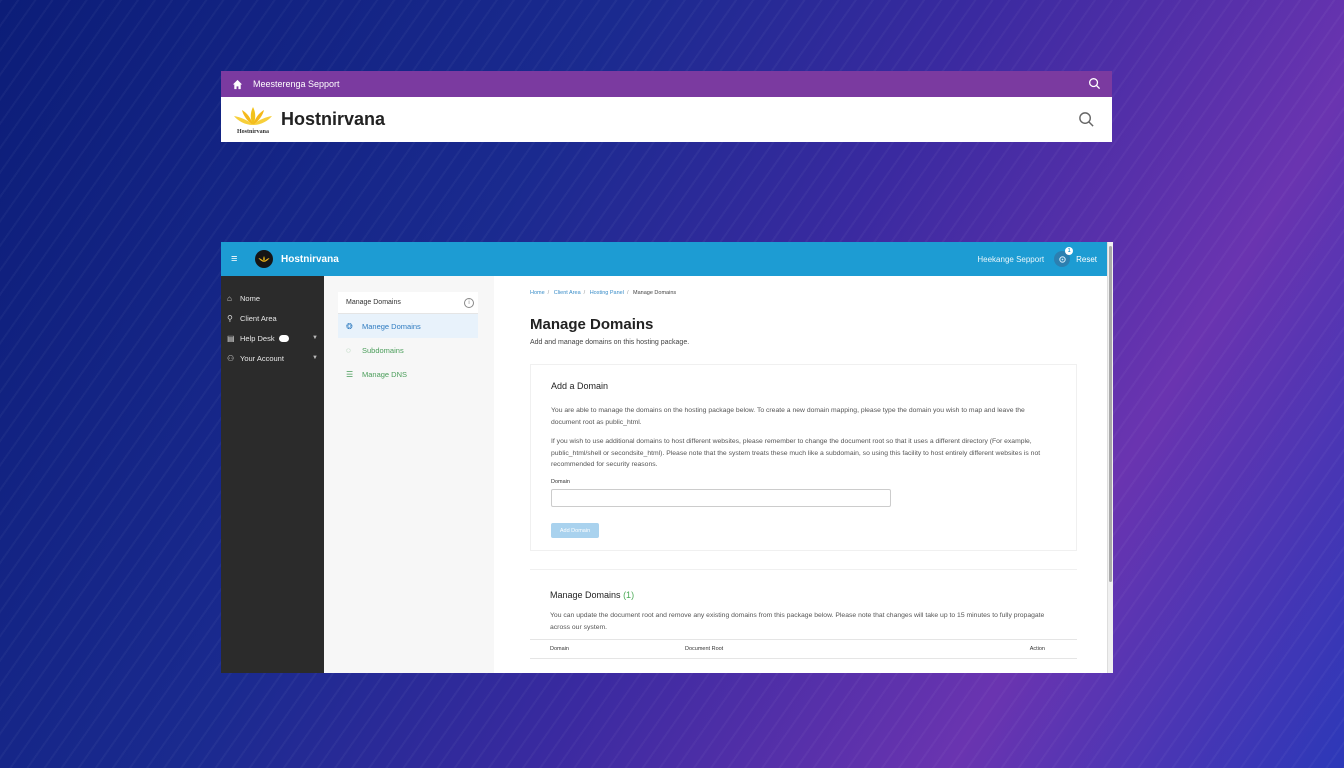  What do you see at coordinates (580, 386) in the screenshot?
I see `add-domain-heading: Add a Domain` at bounding box center [580, 386].